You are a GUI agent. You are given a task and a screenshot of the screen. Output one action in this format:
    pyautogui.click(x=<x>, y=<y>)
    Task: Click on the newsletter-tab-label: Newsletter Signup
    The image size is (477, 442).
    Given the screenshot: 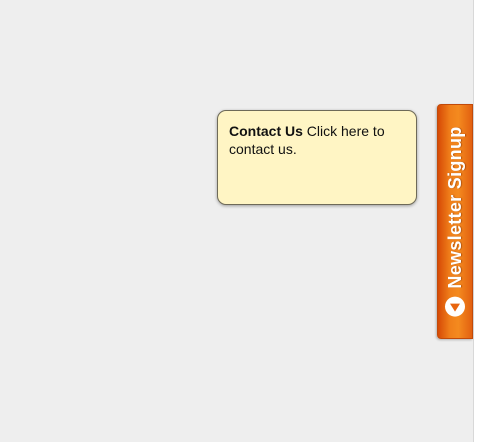 What is the action you would take?
    pyautogui.click(x=454, y=207)
    